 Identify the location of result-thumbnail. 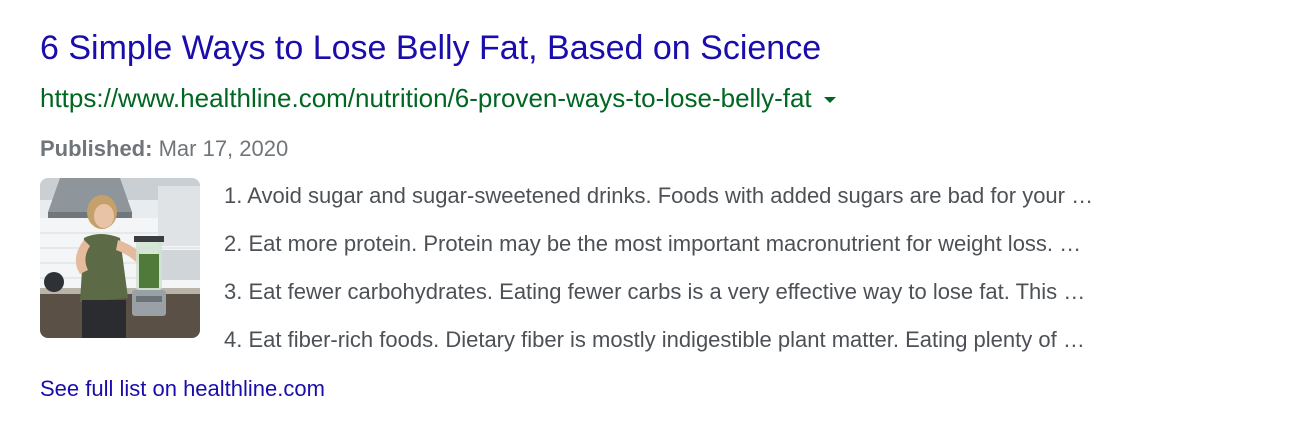
(120, 258).